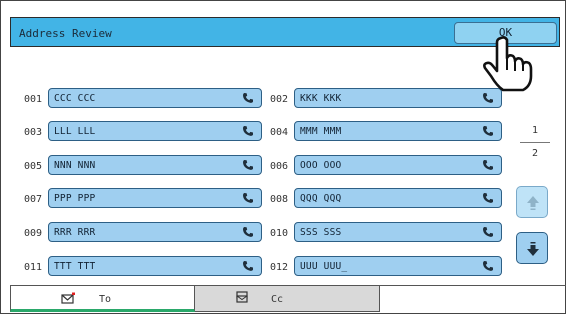 The height and width of the screenshot is (314, 566). What do you see at coordinates (321, 131) in the screenshot?
I see `address-label: MMM MMM` at bounding box center [321, 131].